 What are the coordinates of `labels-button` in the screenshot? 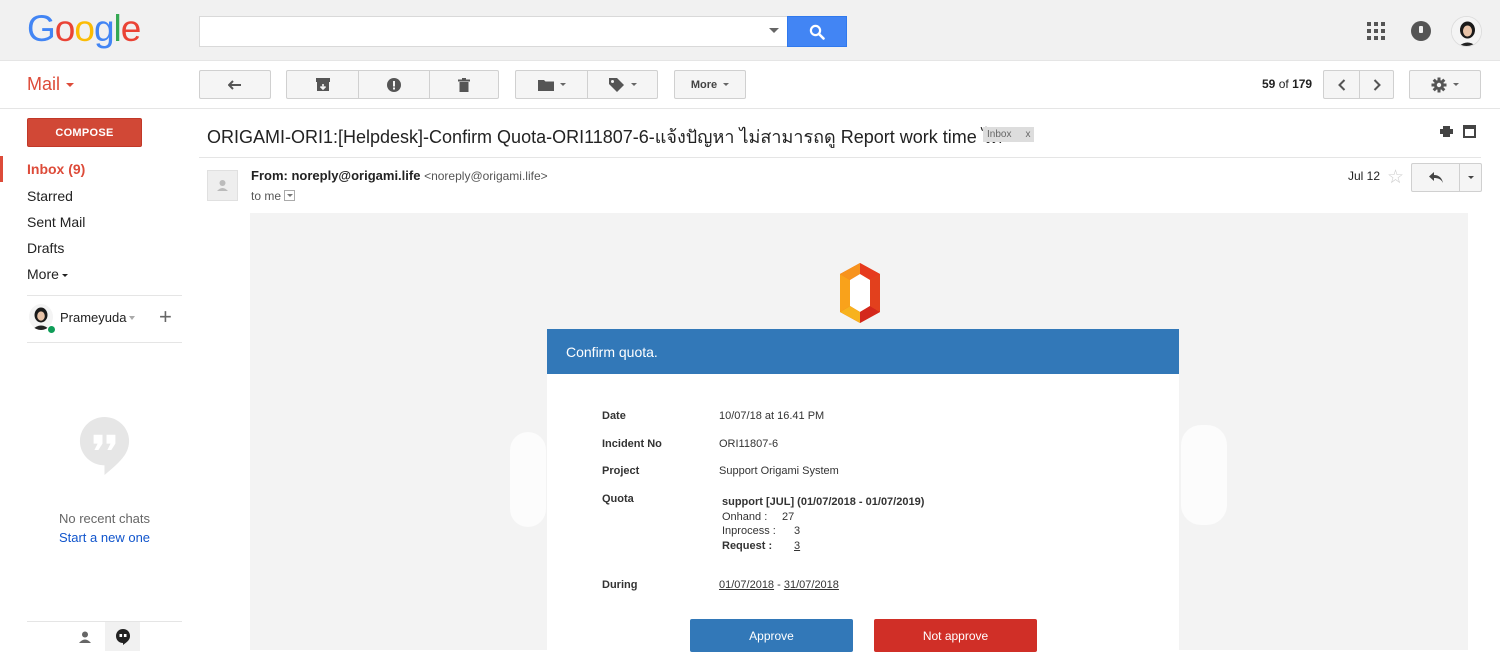 It's located at (622, 84).